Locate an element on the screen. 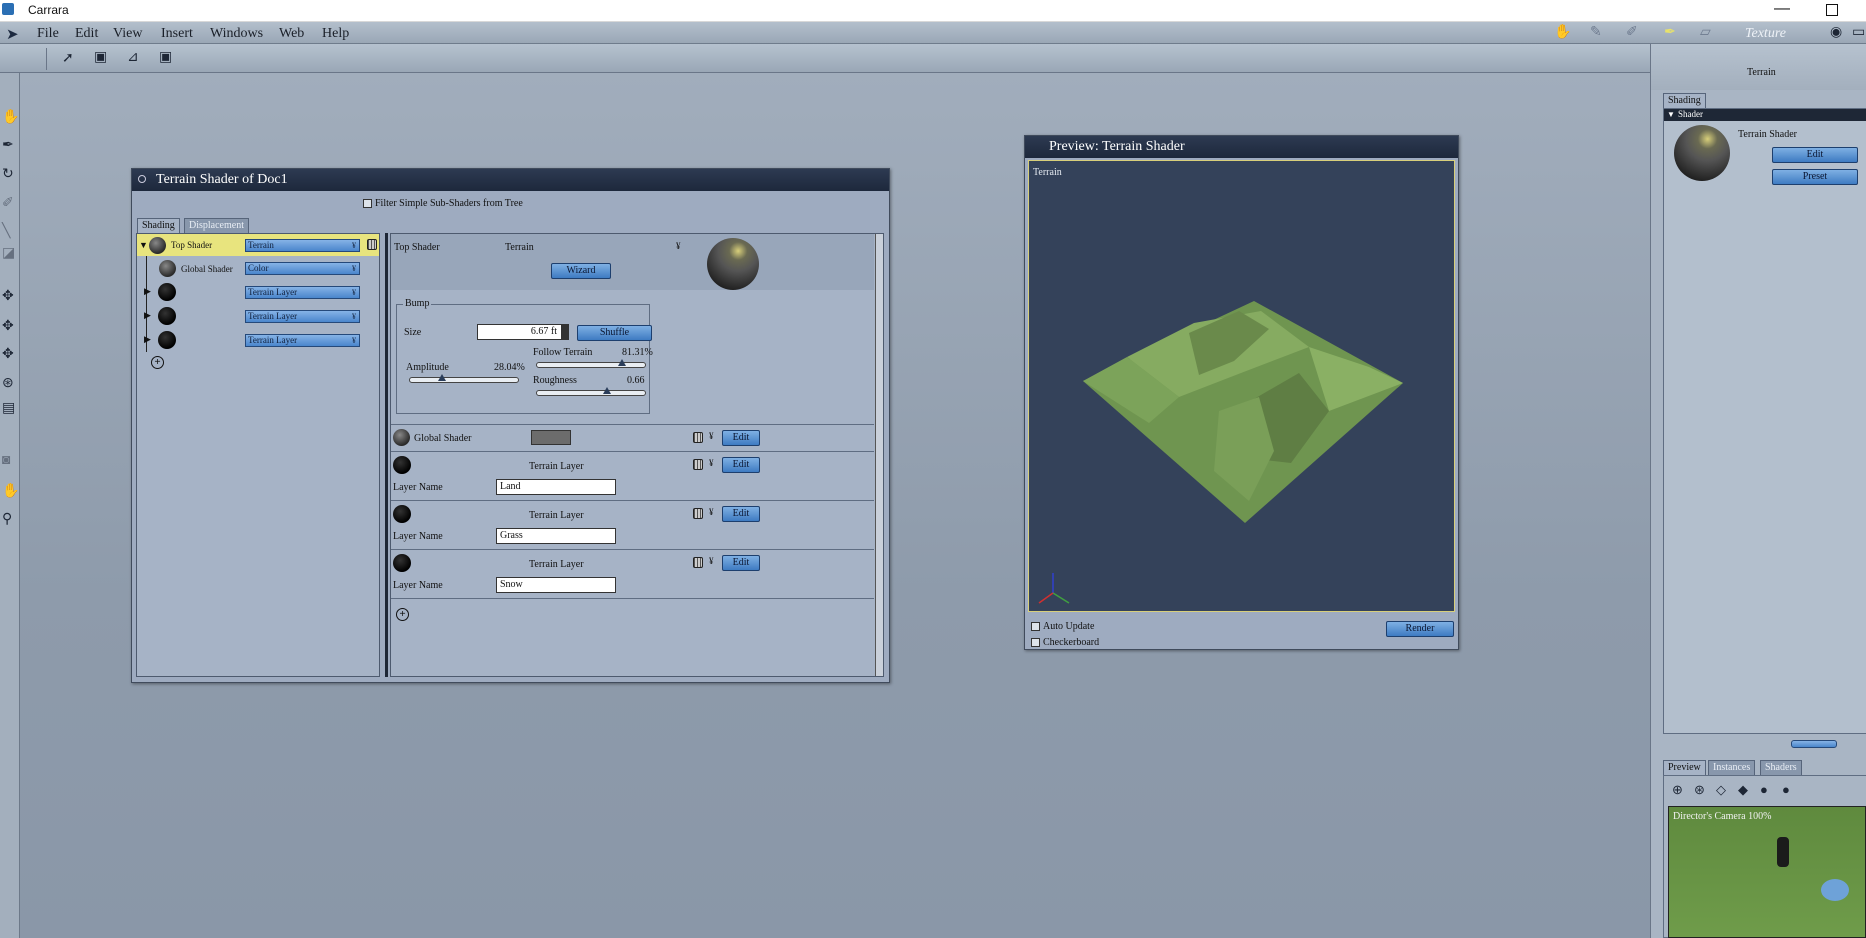 The image size is (1866, 938). twist-tool-icon: ✥ is located at coordinates (8, 354).